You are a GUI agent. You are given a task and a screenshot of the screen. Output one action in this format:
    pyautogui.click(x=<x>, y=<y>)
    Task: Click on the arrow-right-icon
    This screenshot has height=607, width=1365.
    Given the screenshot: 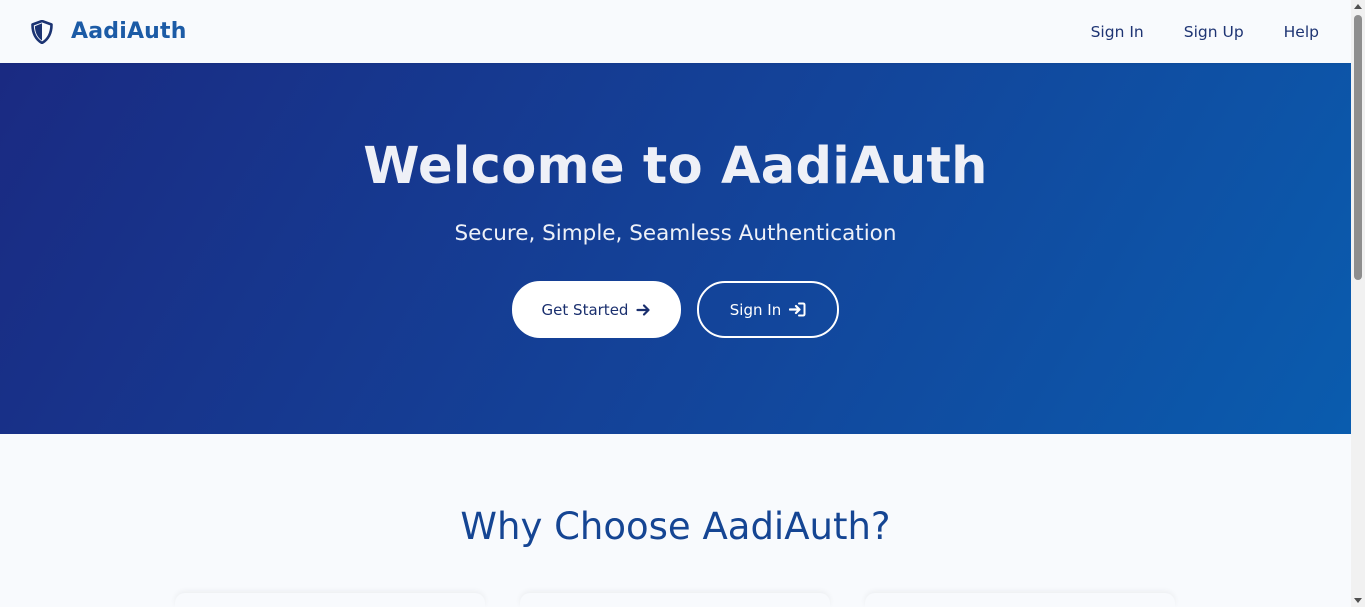 What is the action you would take?
    pyautogui.click(x=643, y=310)
    